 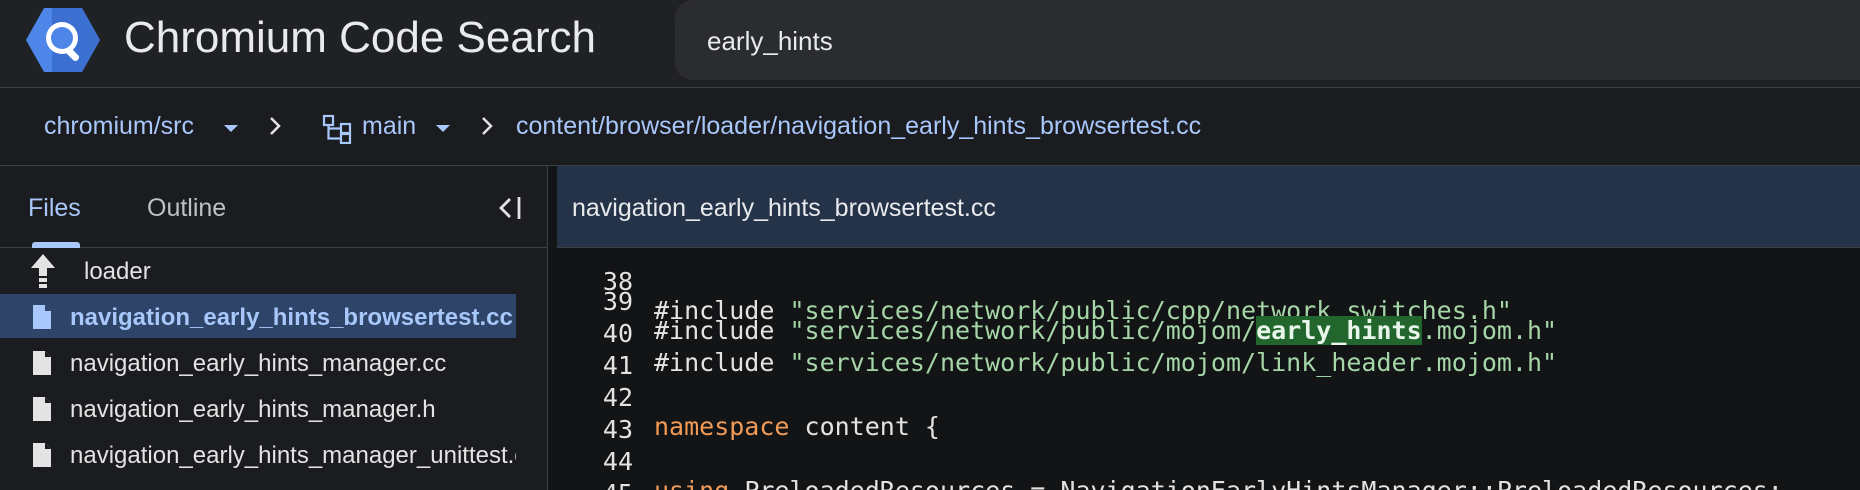 What do you see at coordinates (291, 317) in the screenshot?
I see `file-item-label: navigation_early_hints_browsertest.cc` at bounding box center [291, 317].